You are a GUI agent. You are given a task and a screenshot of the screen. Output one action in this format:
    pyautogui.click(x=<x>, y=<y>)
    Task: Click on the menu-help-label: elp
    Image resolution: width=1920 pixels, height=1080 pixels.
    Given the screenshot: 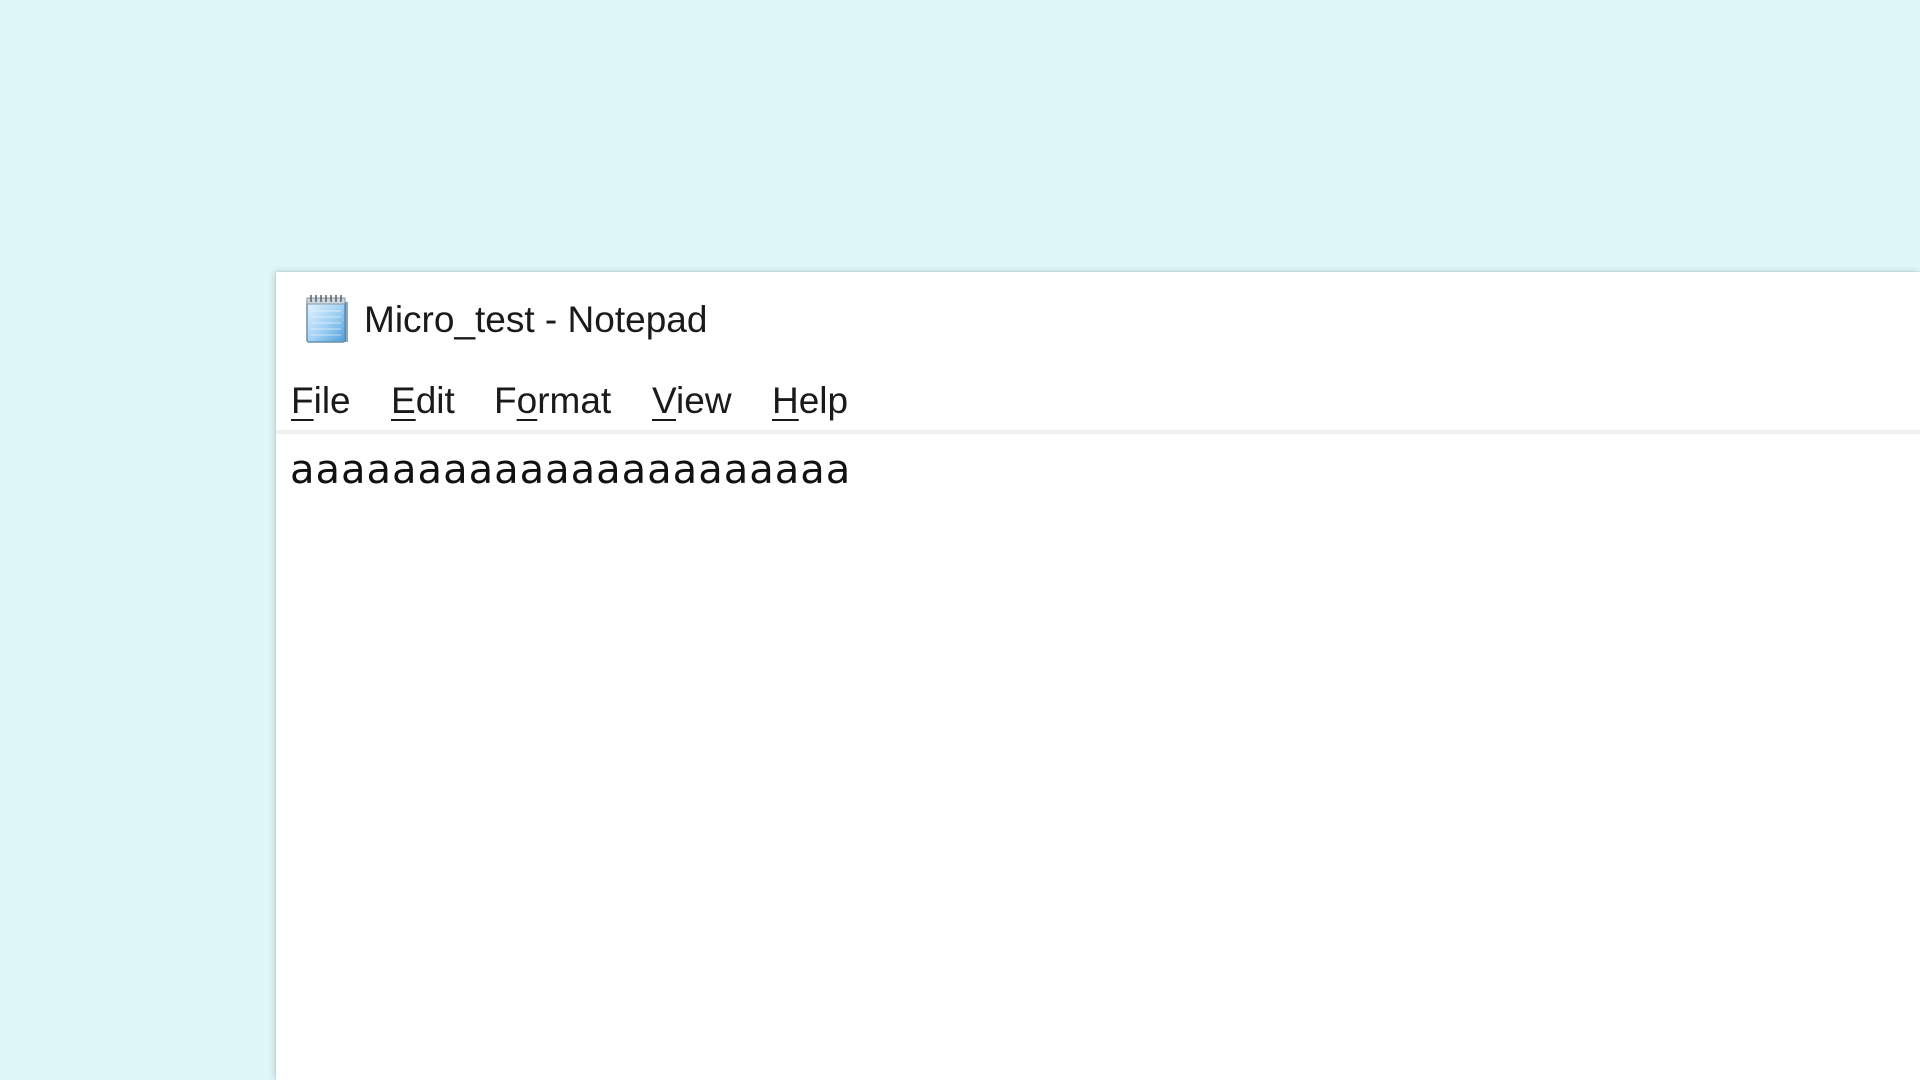 What is the action you would take?
    pyautogui.click(x=823, y=400)
    